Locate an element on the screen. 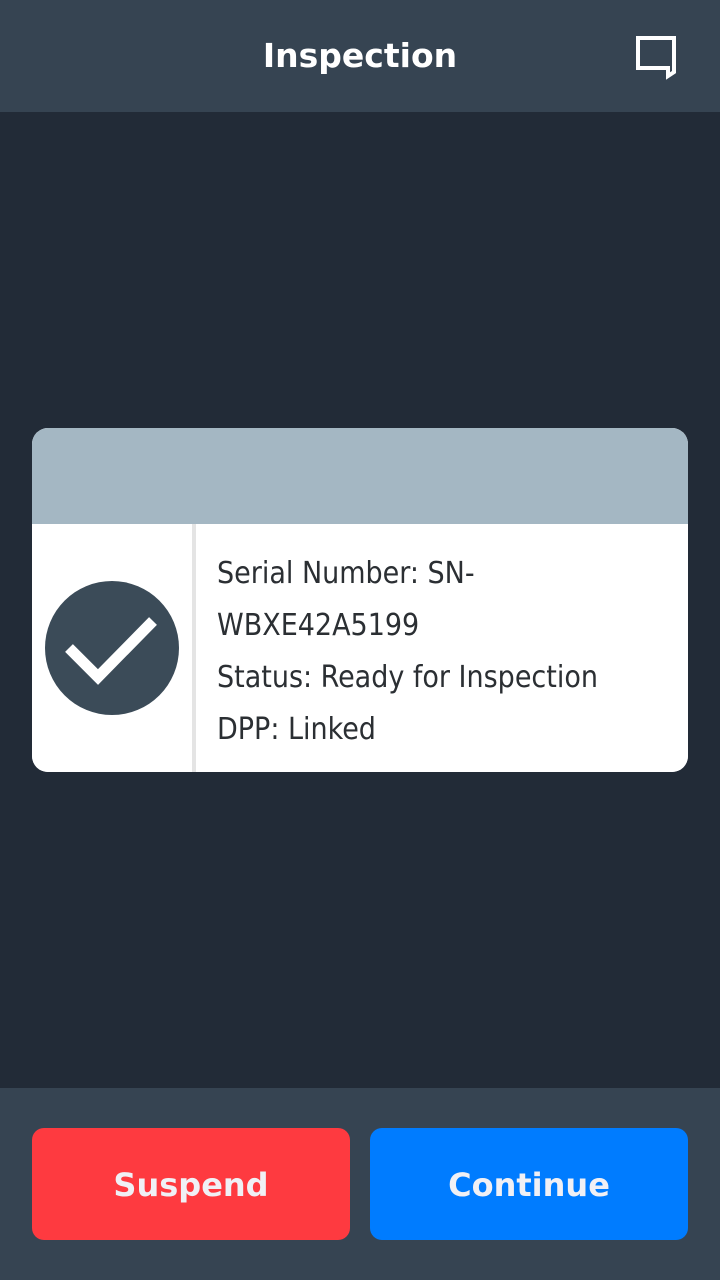 This screenshot has height=1280, width=720. page-title: Inspection is located at coordinates (360, 55).